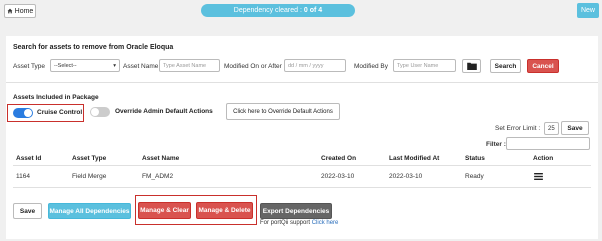 This screenshot has height=241, width=602. What do you see at coordinates (414, 158) in the screenshot?
I see `col-last-modified: Last Modified At` at bounding box center [414, 158].